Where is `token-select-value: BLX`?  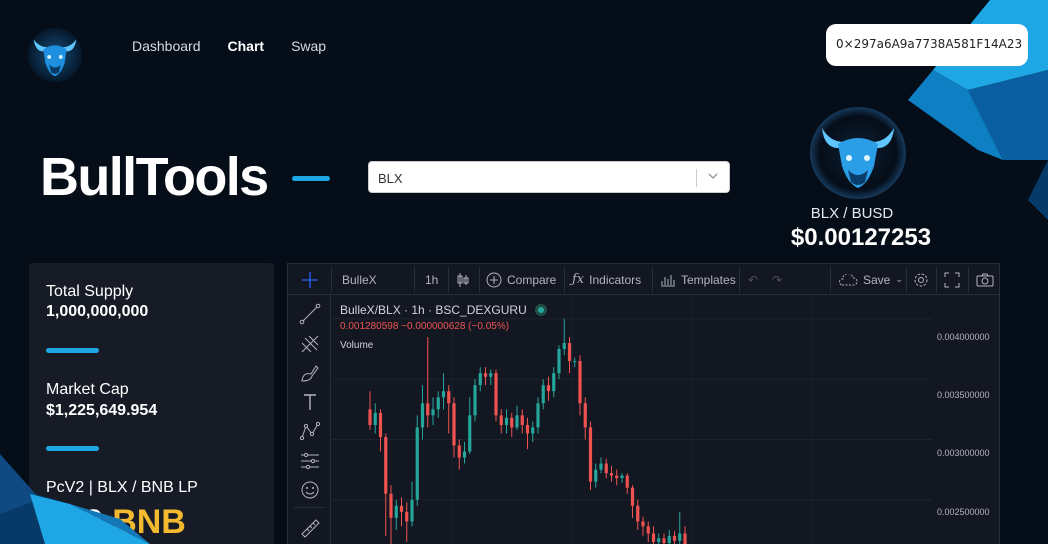 token-select-value: BLX is located at coordinates (390, 178).